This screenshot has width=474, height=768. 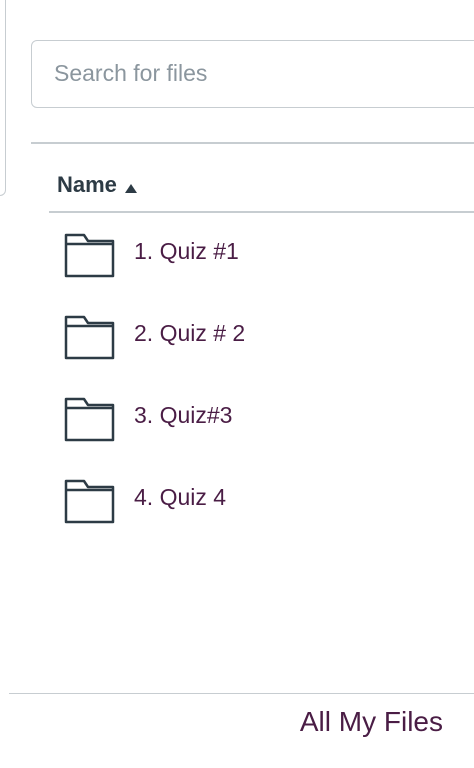 I want to click on file-name-link: 3. Quiz#3, so click(x=183, y=415).